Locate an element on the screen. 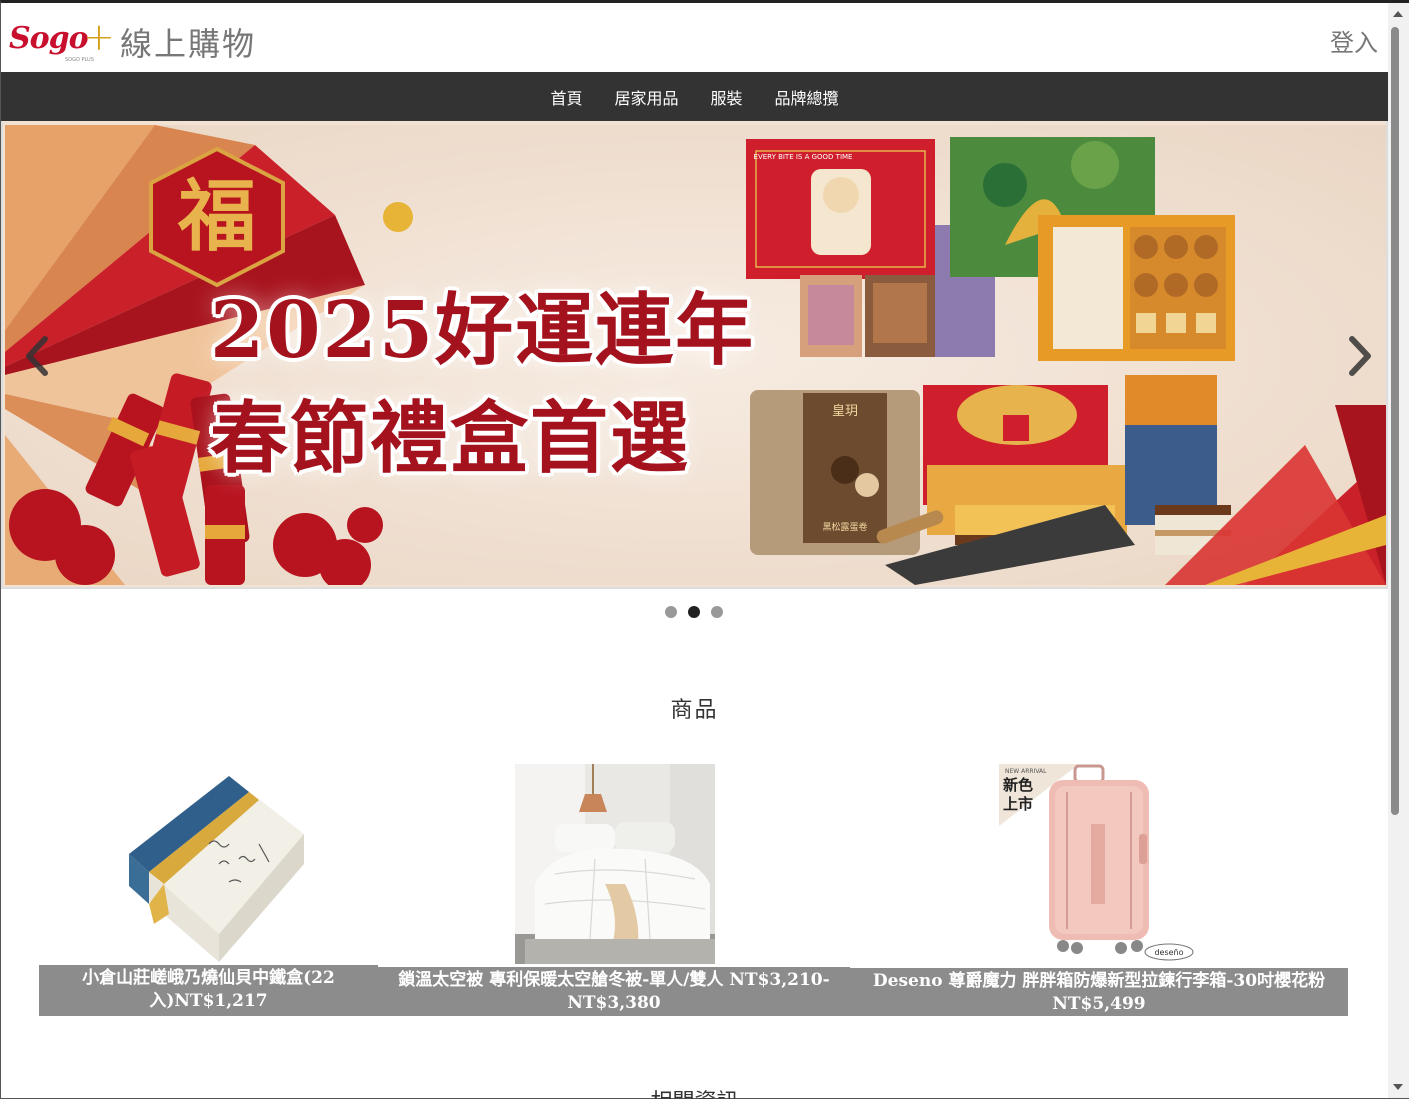  banner-headline: 2025好運連年 春節禮盒首選 is located at coordinates (482, 385).